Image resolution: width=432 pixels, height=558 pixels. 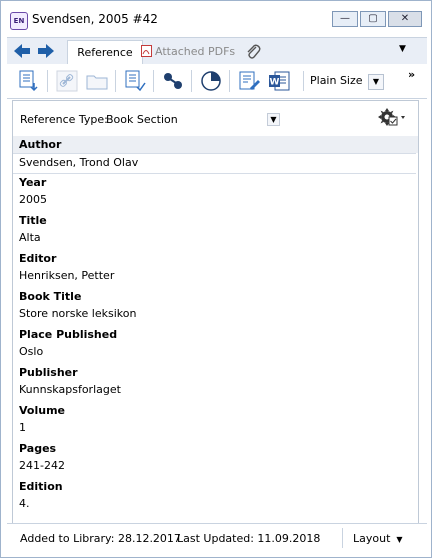 What do you see at coordinates (135, 81) in the screenshot?
I see `edit-reference-icon` at bounding box center [135, 81].